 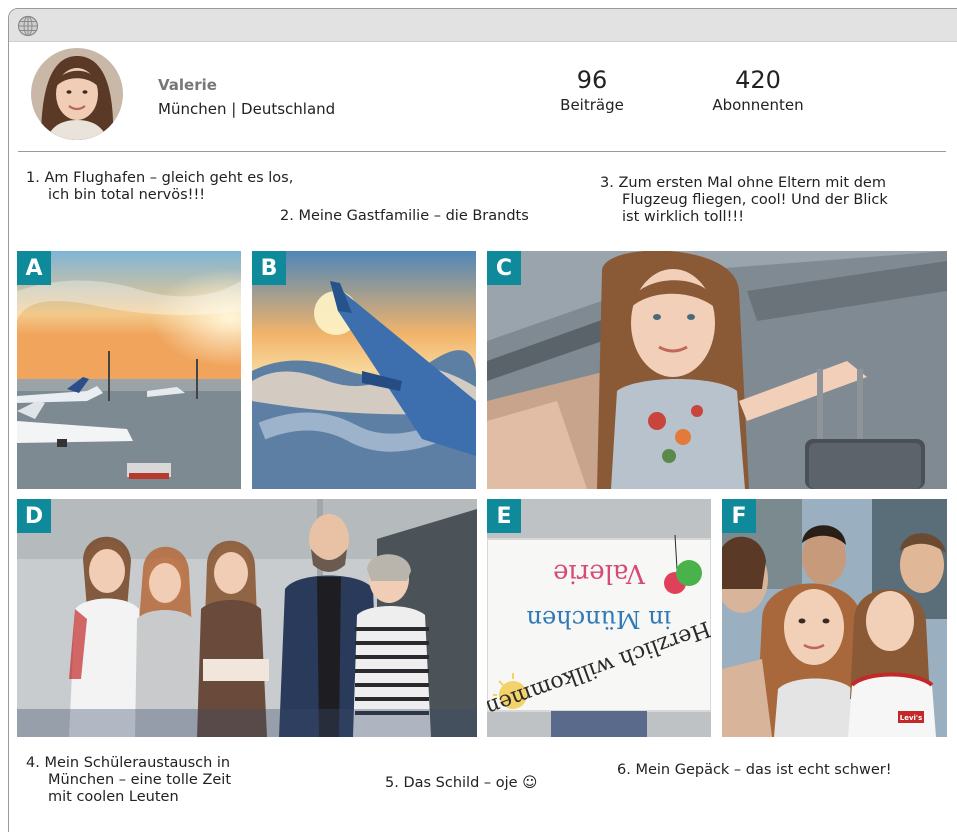 I want to click on profile-username: Valerie, so click(x=187, y=85).